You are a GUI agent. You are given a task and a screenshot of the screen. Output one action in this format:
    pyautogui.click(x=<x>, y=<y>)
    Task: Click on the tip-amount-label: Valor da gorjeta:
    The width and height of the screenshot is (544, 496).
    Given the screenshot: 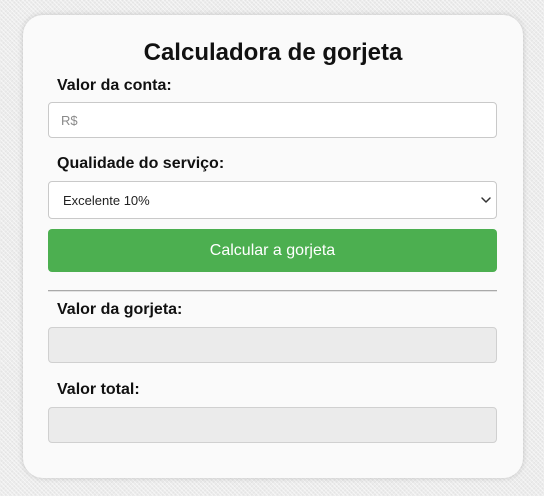 What is the action you would take?
    pyautogui.click(x=120, y=309)
    